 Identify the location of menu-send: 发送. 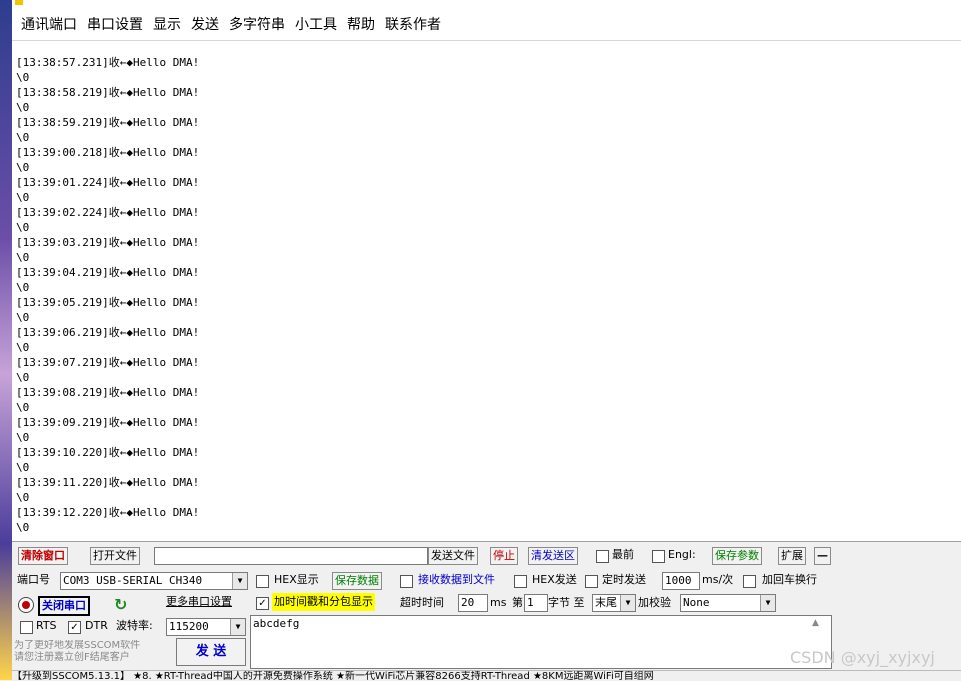
(205, 24).